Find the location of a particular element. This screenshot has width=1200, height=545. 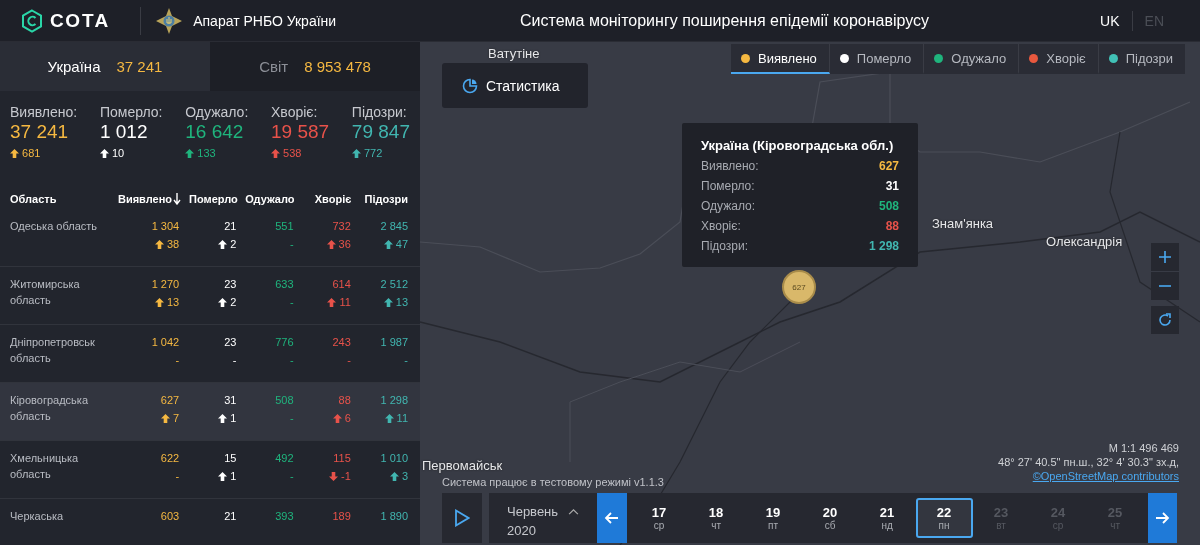

scope-tab: Світ 8 953 478 is located at coordinates (315, 66).